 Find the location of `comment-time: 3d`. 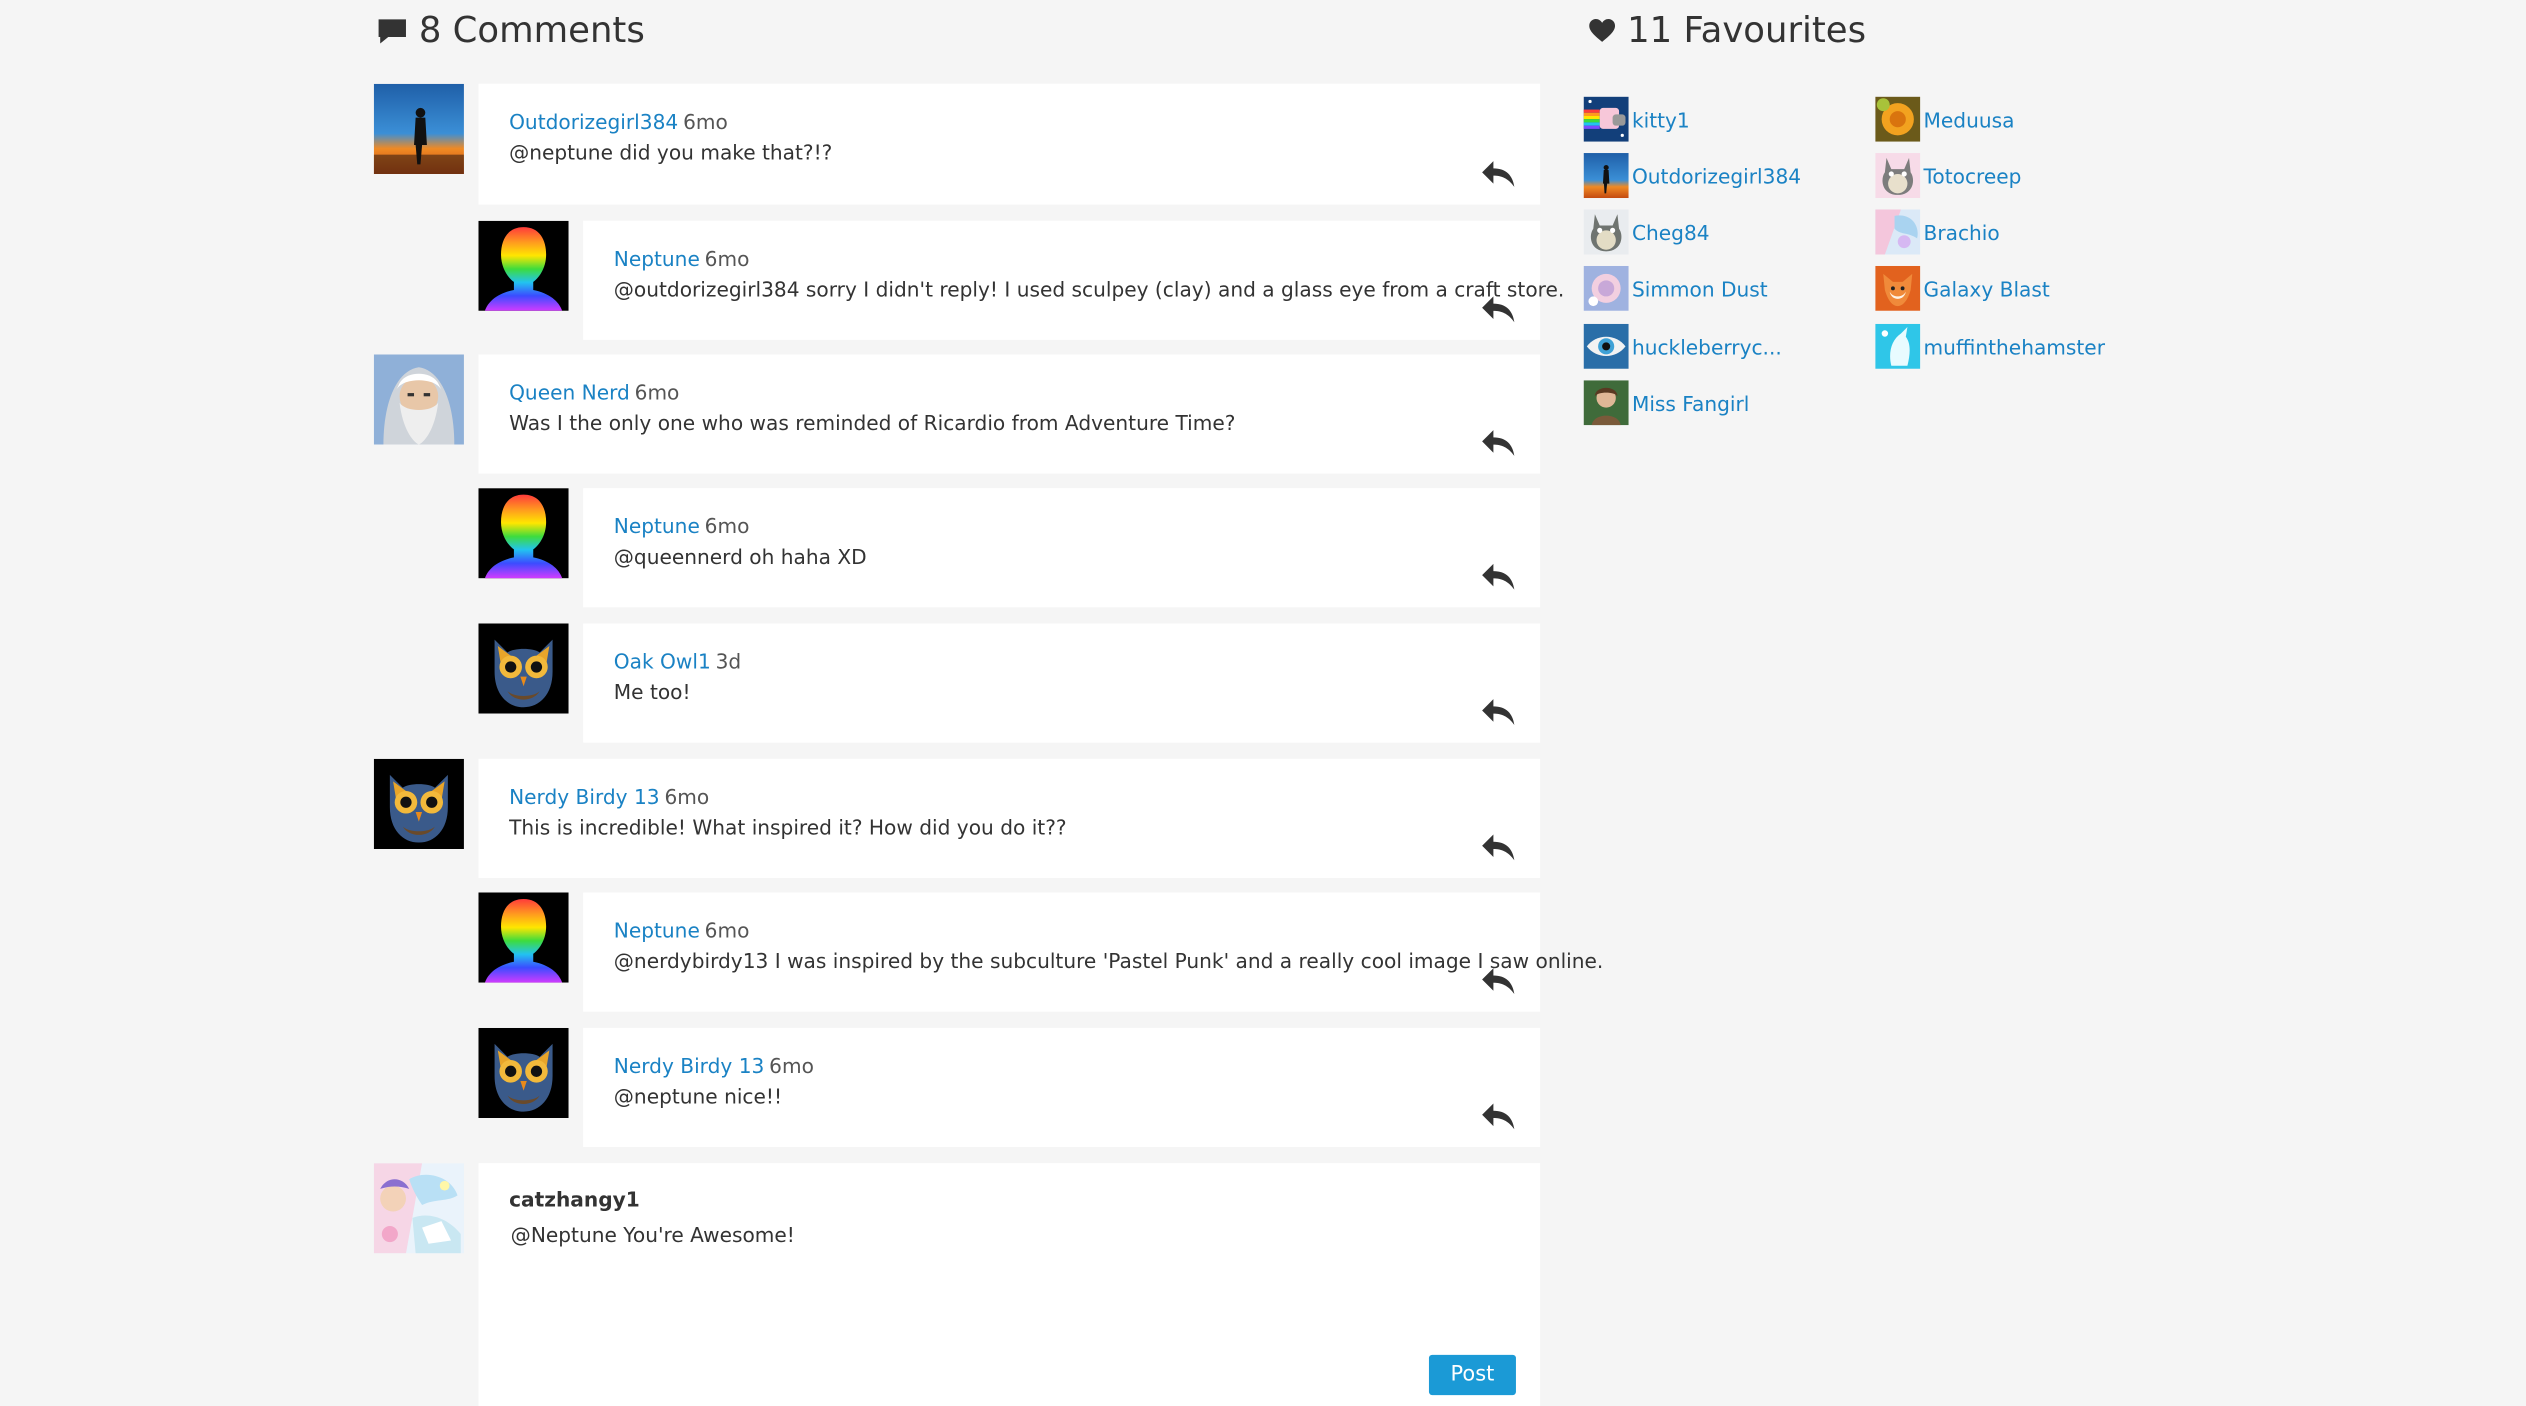

comment-time: 3d is located at coordinates (728, 661).